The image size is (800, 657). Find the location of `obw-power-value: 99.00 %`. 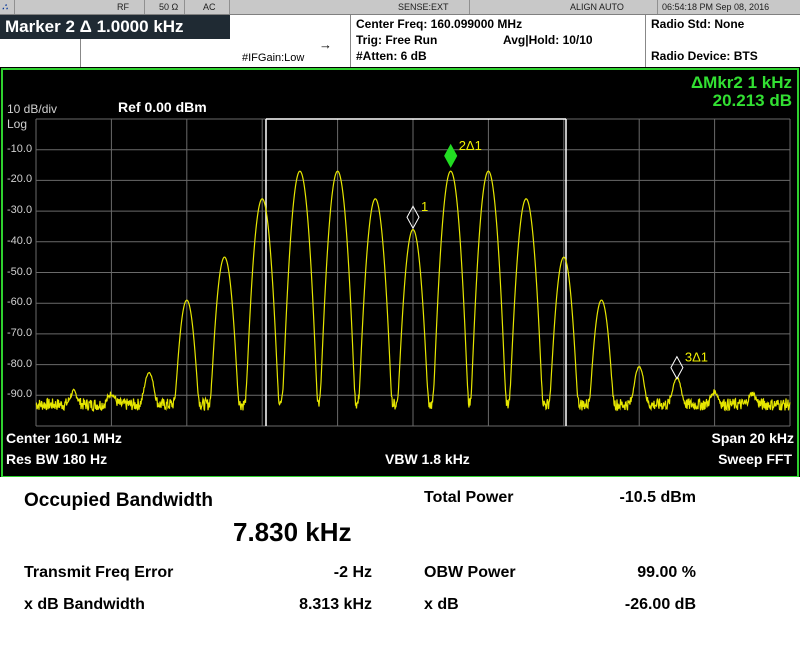

obw-power-value: 99.00 % is located at coordinates (666, 572).